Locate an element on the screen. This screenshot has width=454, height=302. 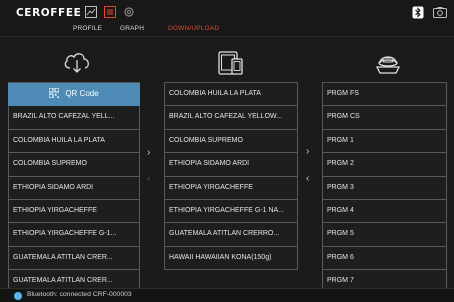
qr-code-button: QR Code is located at coordinates (74, 95).